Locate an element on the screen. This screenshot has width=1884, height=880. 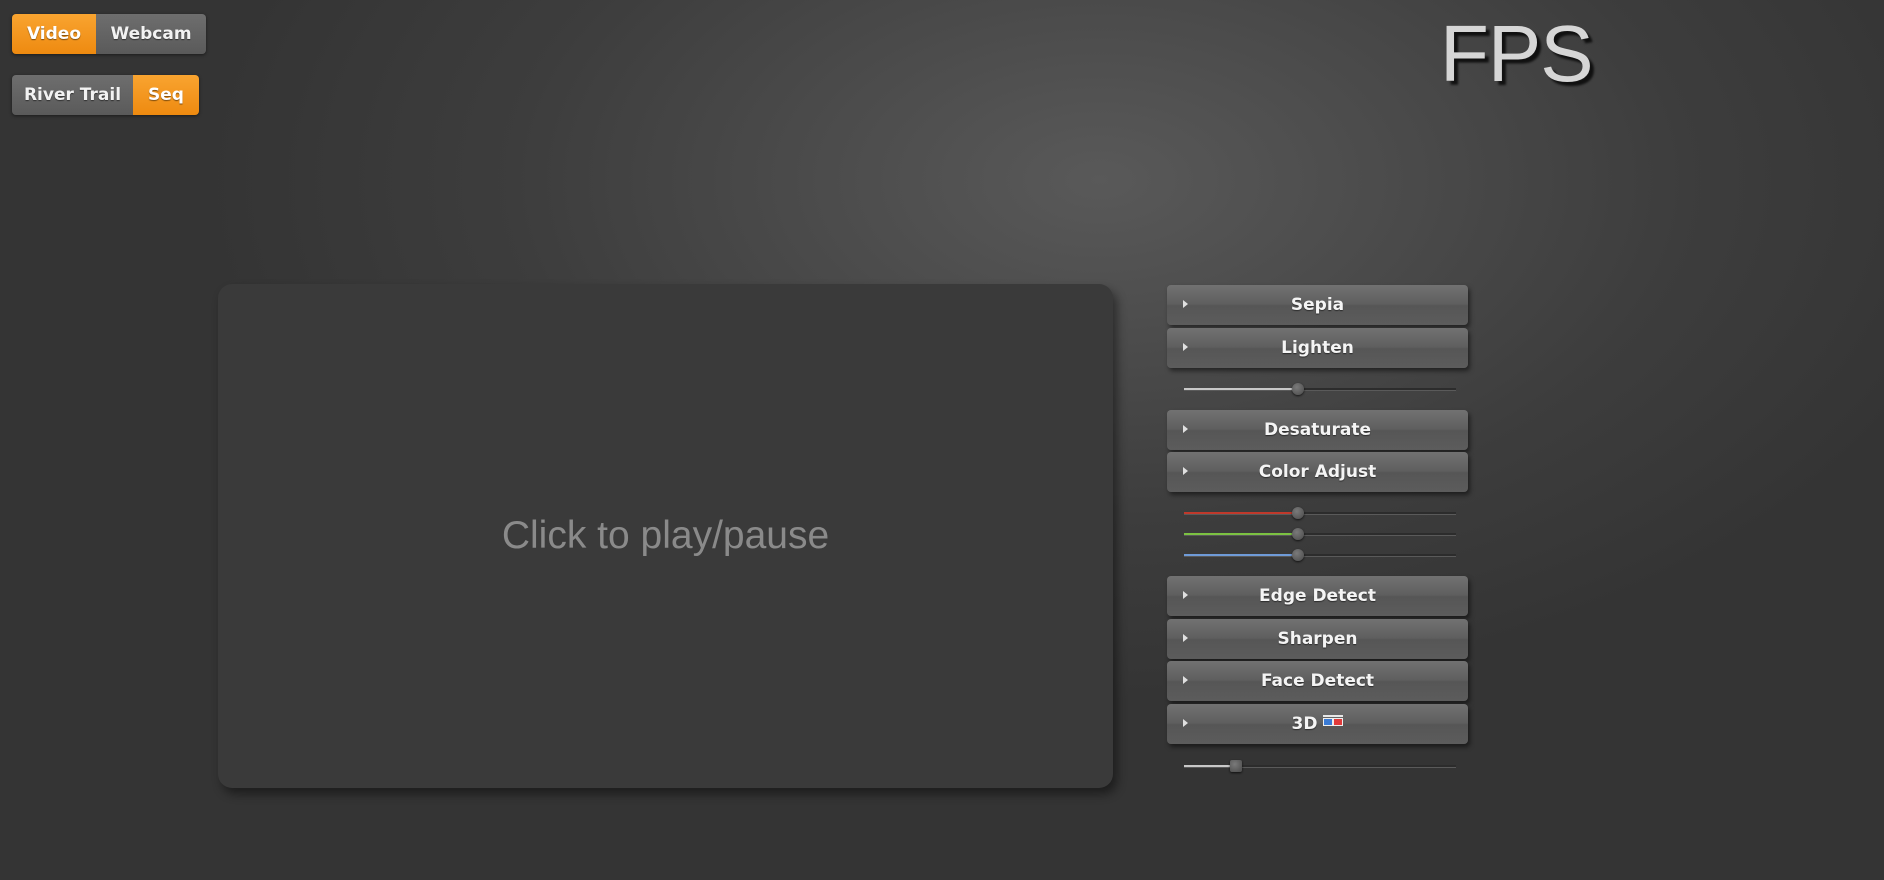
green-adjust-slider is located at coordinates (1320, 534).